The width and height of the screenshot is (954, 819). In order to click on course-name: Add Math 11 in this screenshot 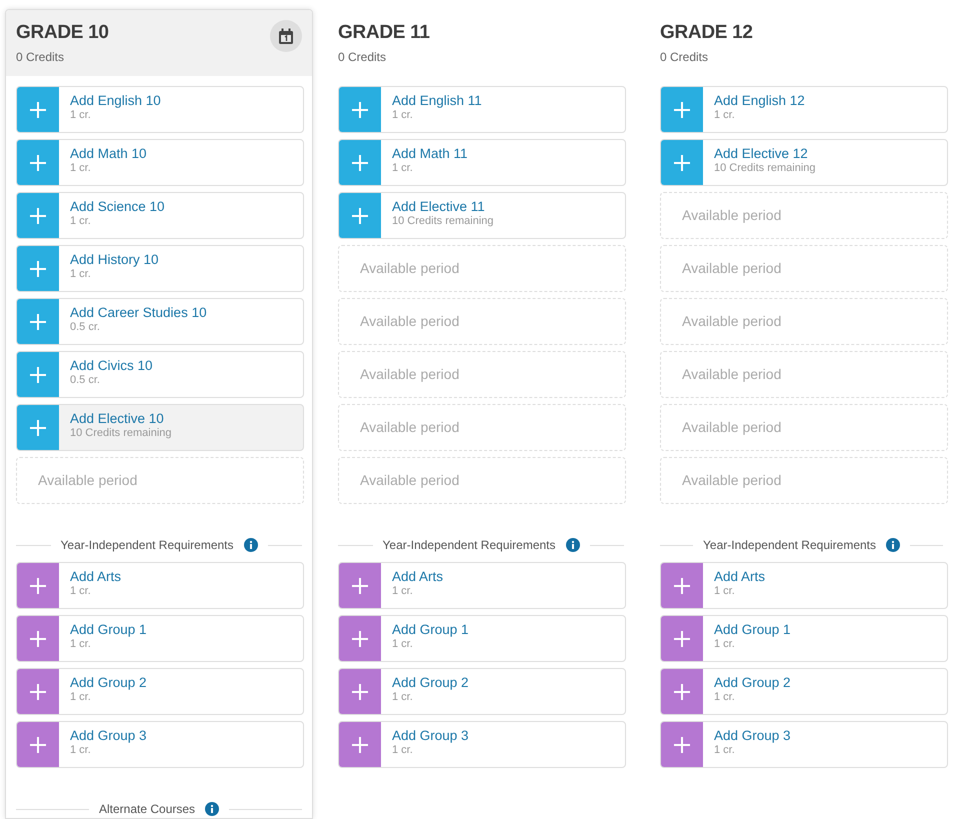, I will do `click(430, 154)`.